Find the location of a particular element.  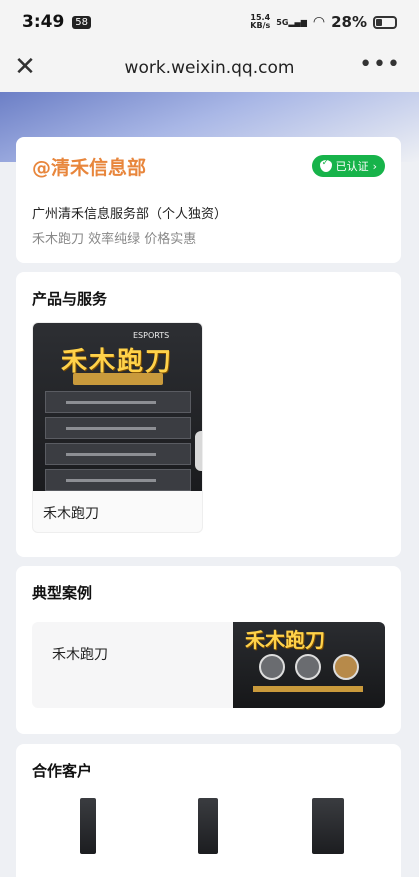

more-icon: ••• is located at coordinates (380, 64).